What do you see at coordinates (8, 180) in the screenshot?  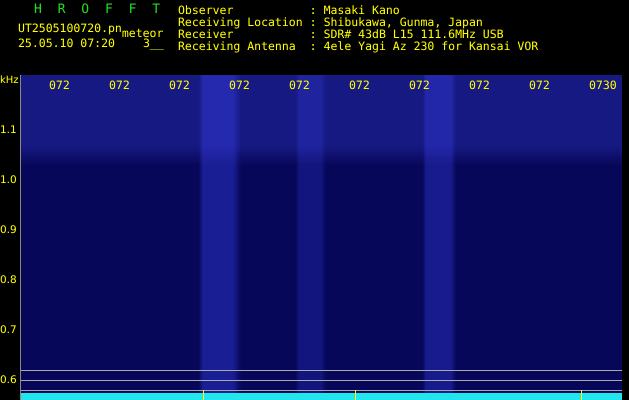 I see `axis-label: 1.0` at bounding box center [8, 180].